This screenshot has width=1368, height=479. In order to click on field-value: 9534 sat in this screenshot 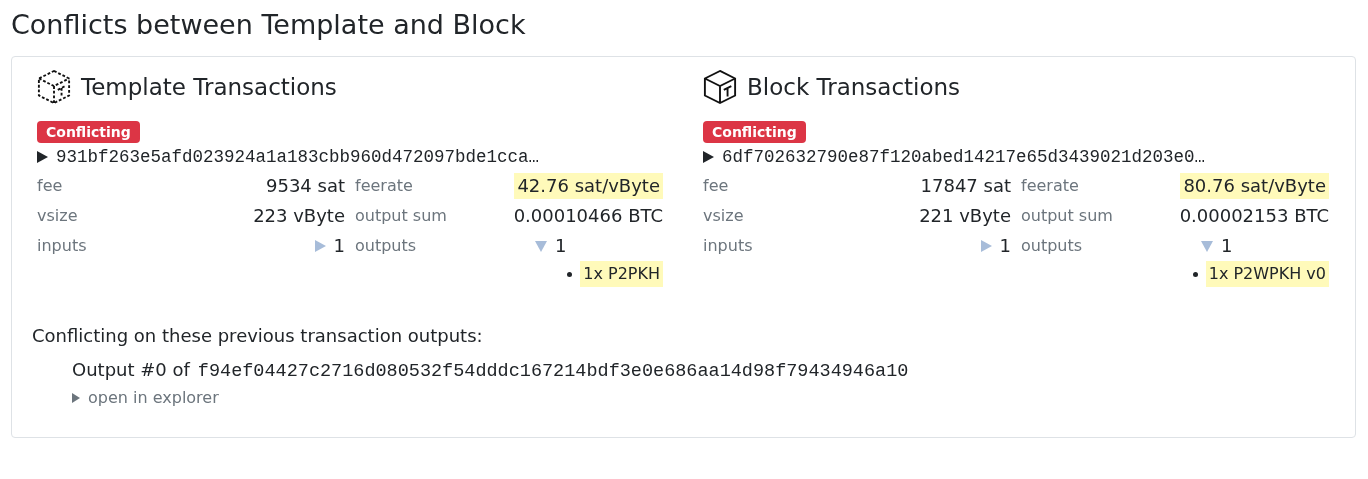, I will do `click(305, 186)`.